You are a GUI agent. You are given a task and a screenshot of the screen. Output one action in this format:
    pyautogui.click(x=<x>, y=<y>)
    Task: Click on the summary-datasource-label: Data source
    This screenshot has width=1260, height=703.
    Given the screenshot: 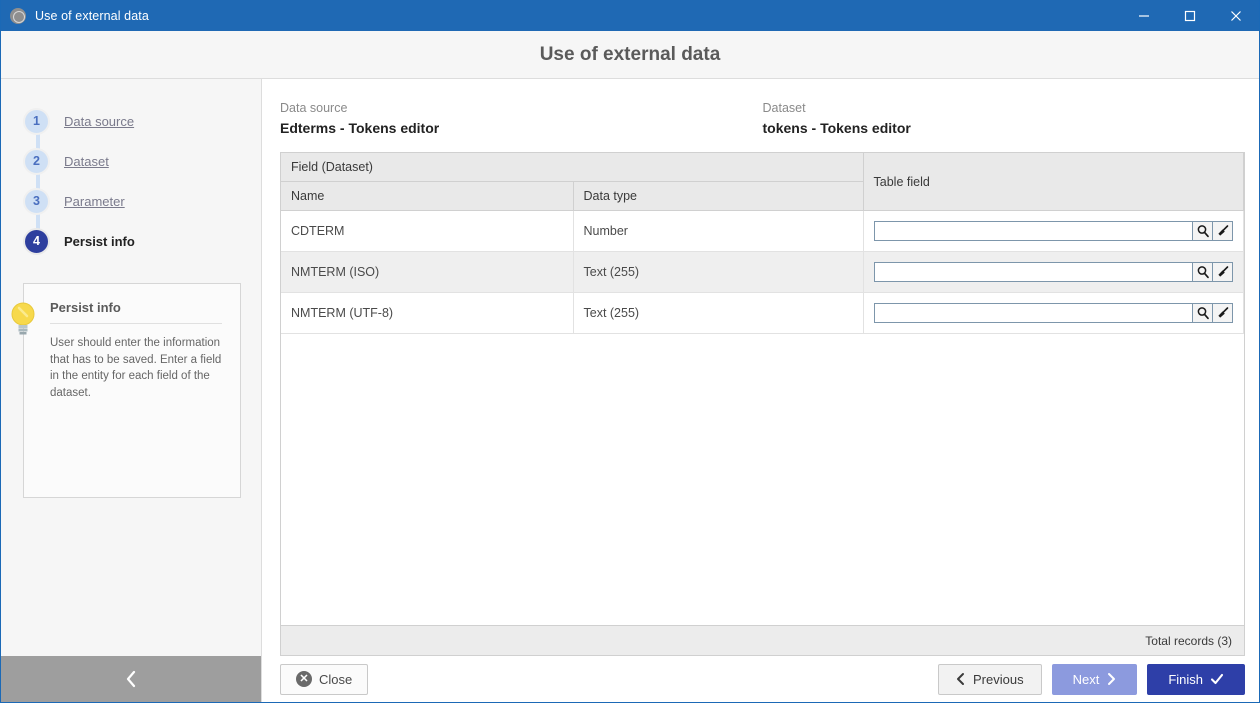 What is the action you would take?
    pyautogui.click(x=314, y=108)
    